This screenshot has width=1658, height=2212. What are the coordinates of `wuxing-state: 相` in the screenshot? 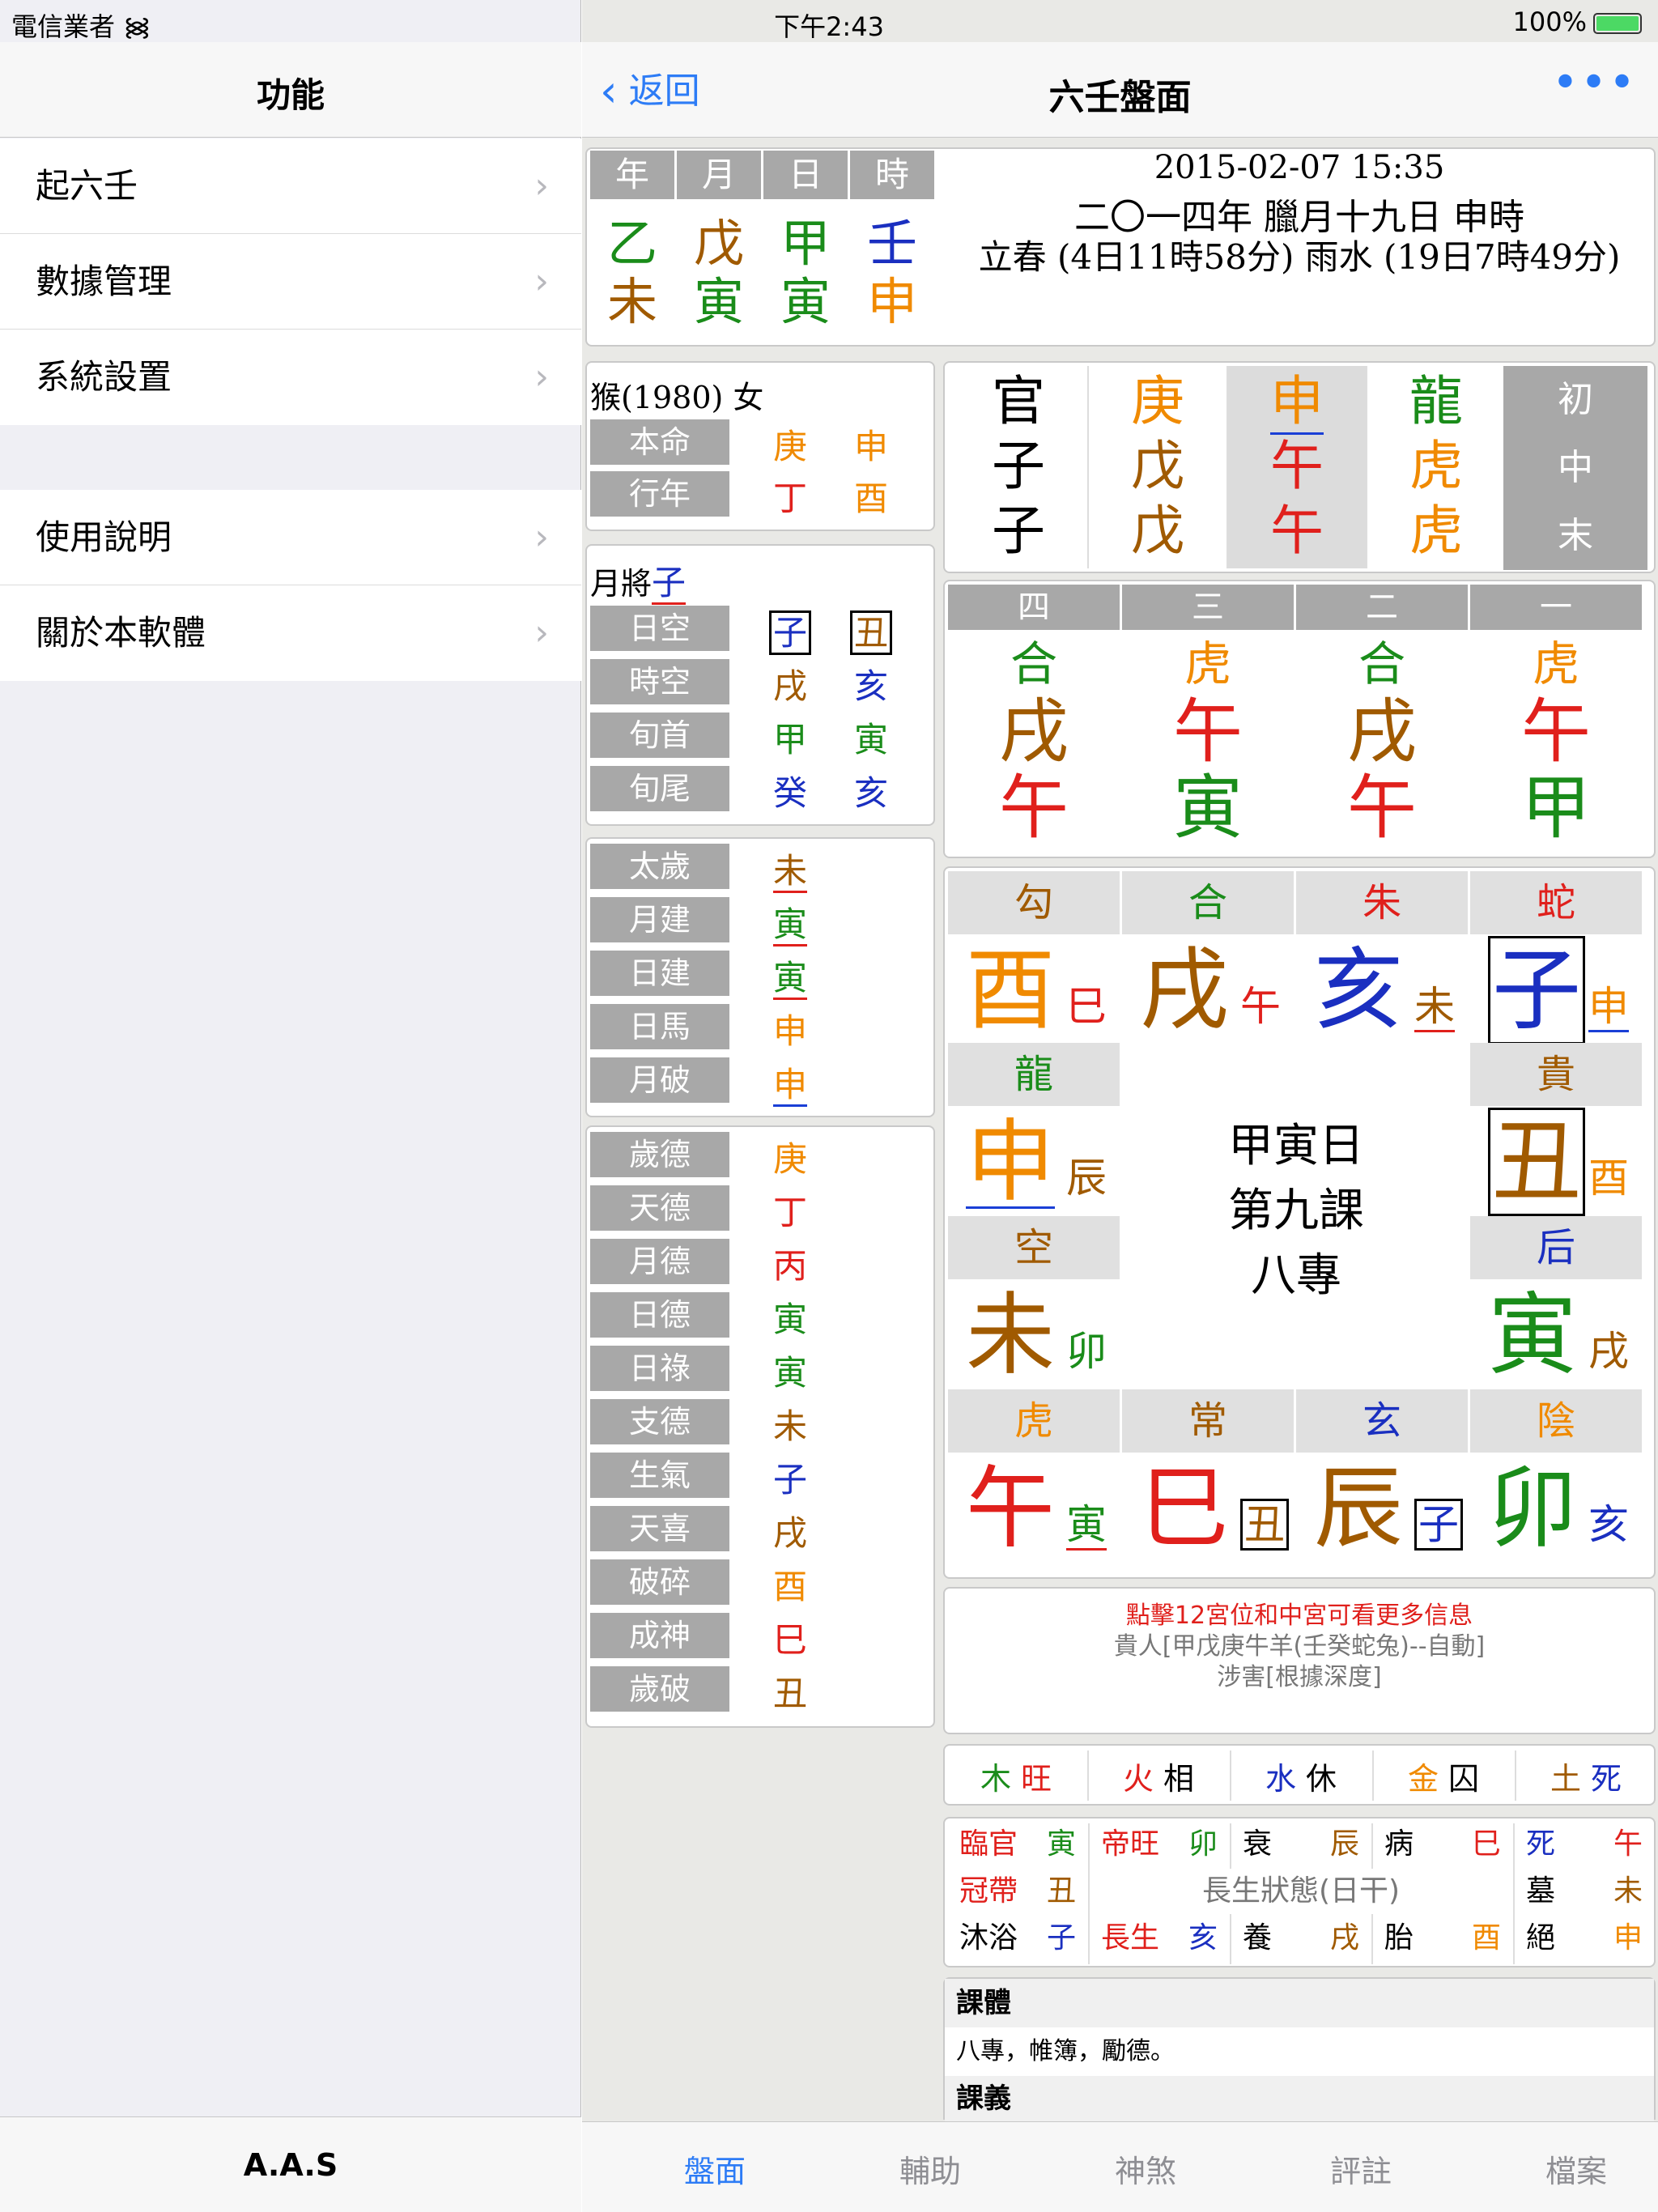 It's located at (1179, 1779).